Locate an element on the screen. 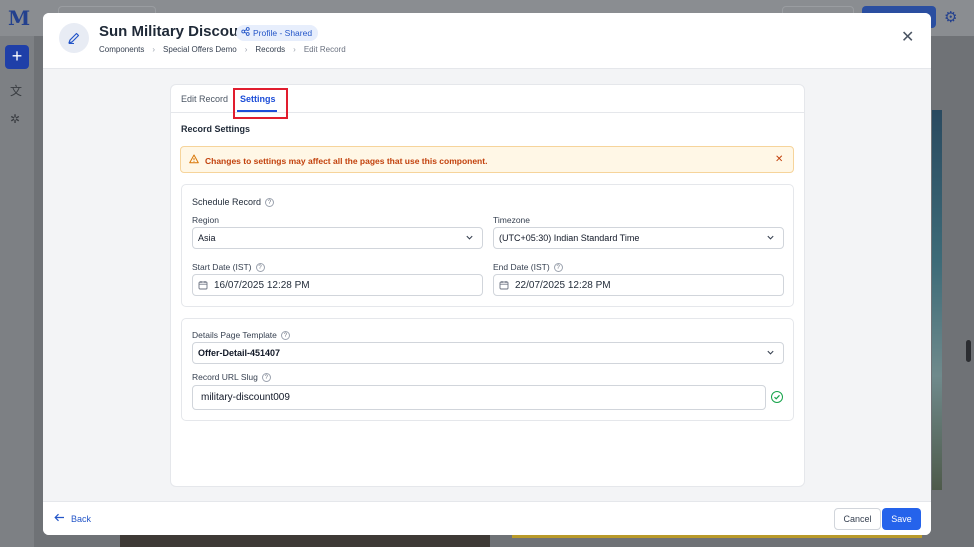  back-button: Back is located at coordinates (72, 518).